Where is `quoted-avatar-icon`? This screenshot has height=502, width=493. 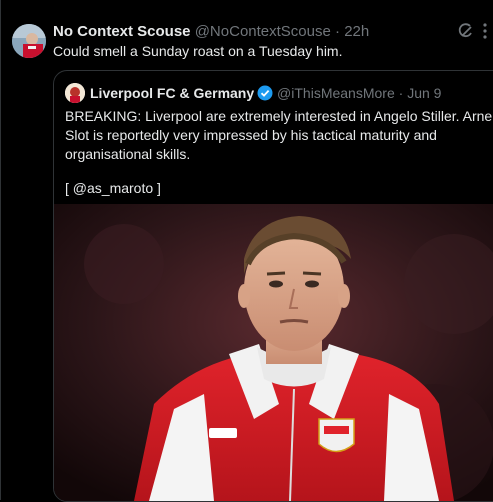 quoted-avatar-icon is located at coordinates (75, 93).